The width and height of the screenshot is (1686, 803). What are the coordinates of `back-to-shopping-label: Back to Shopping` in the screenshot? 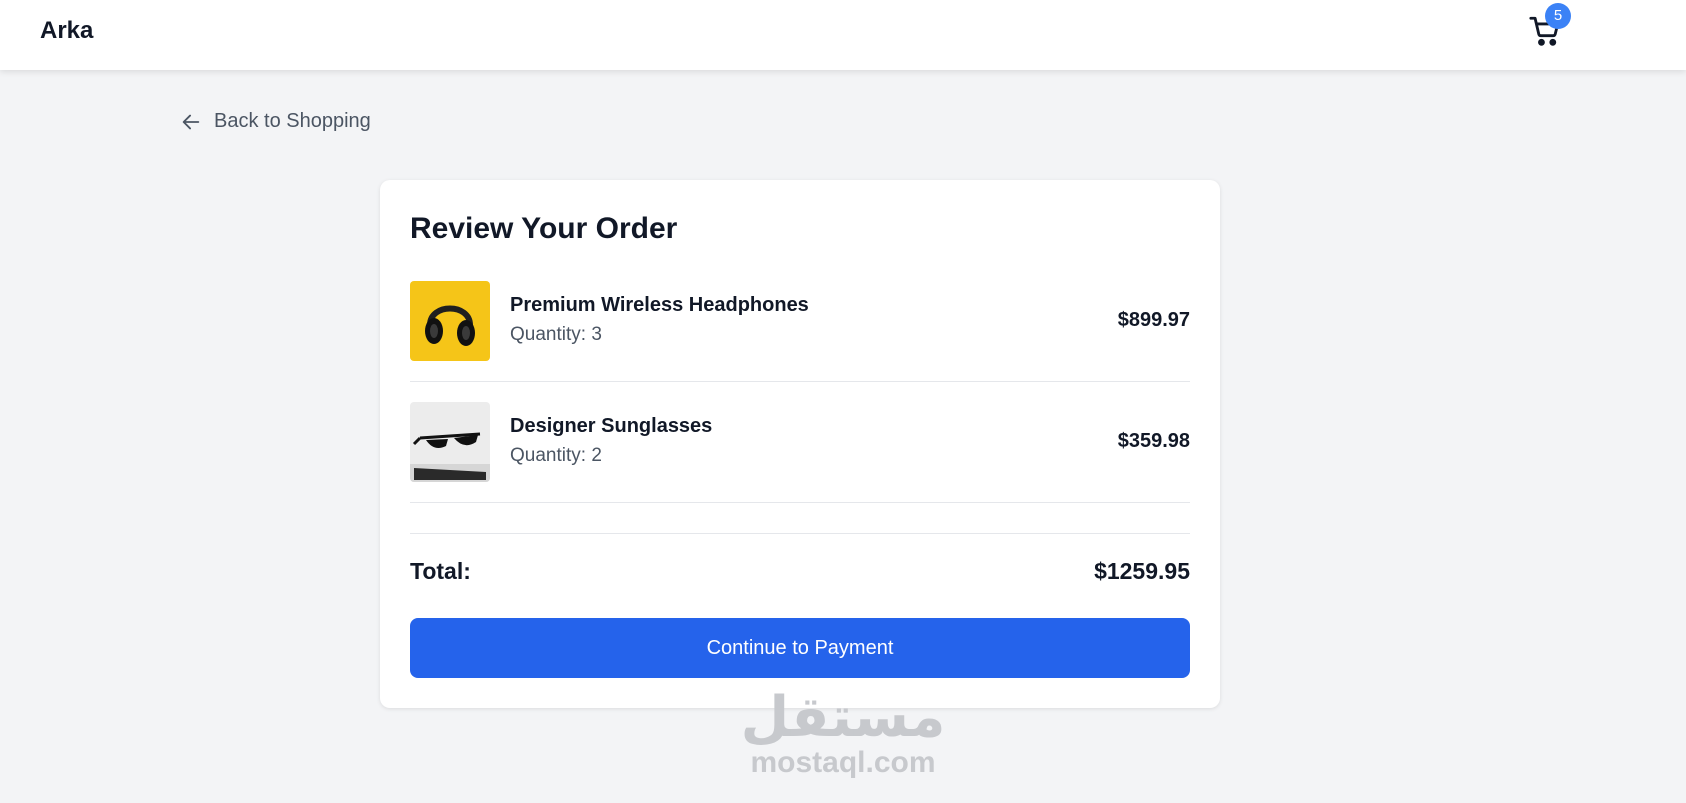 It's located at (292, 121).